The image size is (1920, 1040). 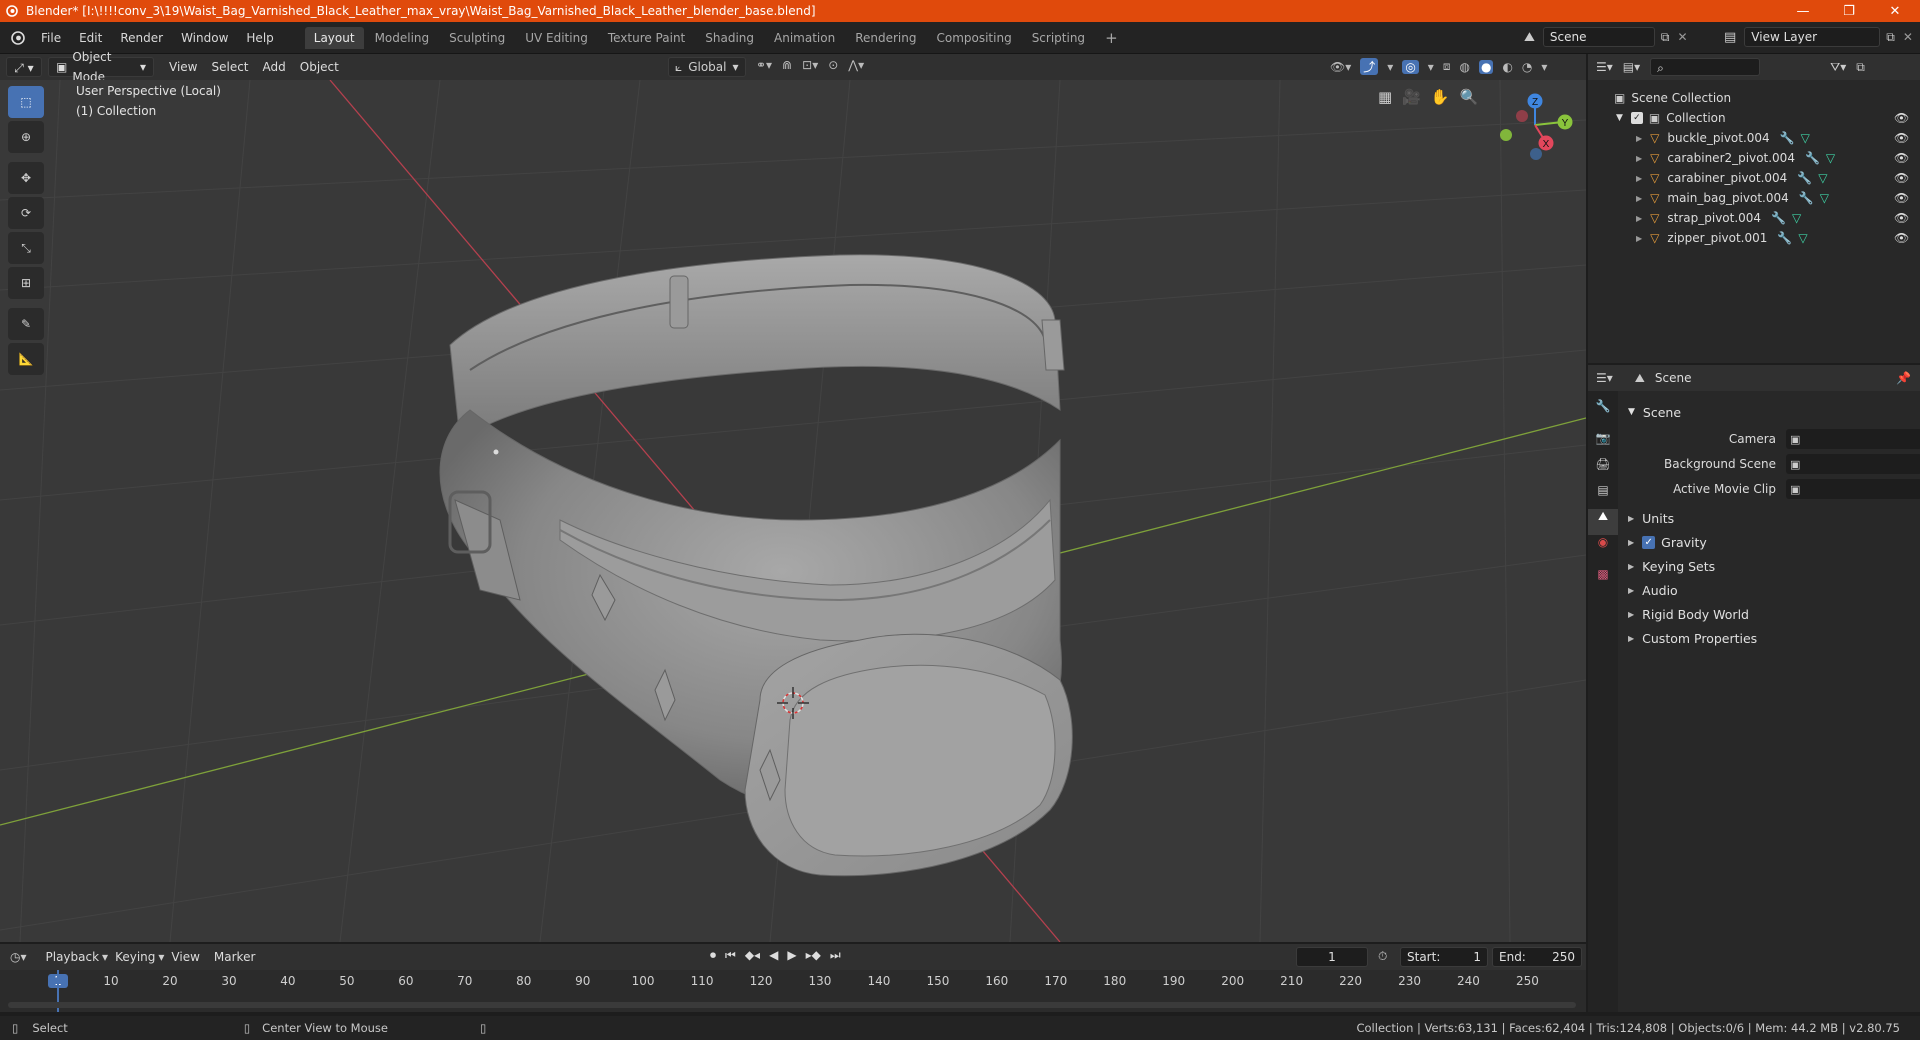 I want to click on menu-select: Select, so click(x=229, y=67).